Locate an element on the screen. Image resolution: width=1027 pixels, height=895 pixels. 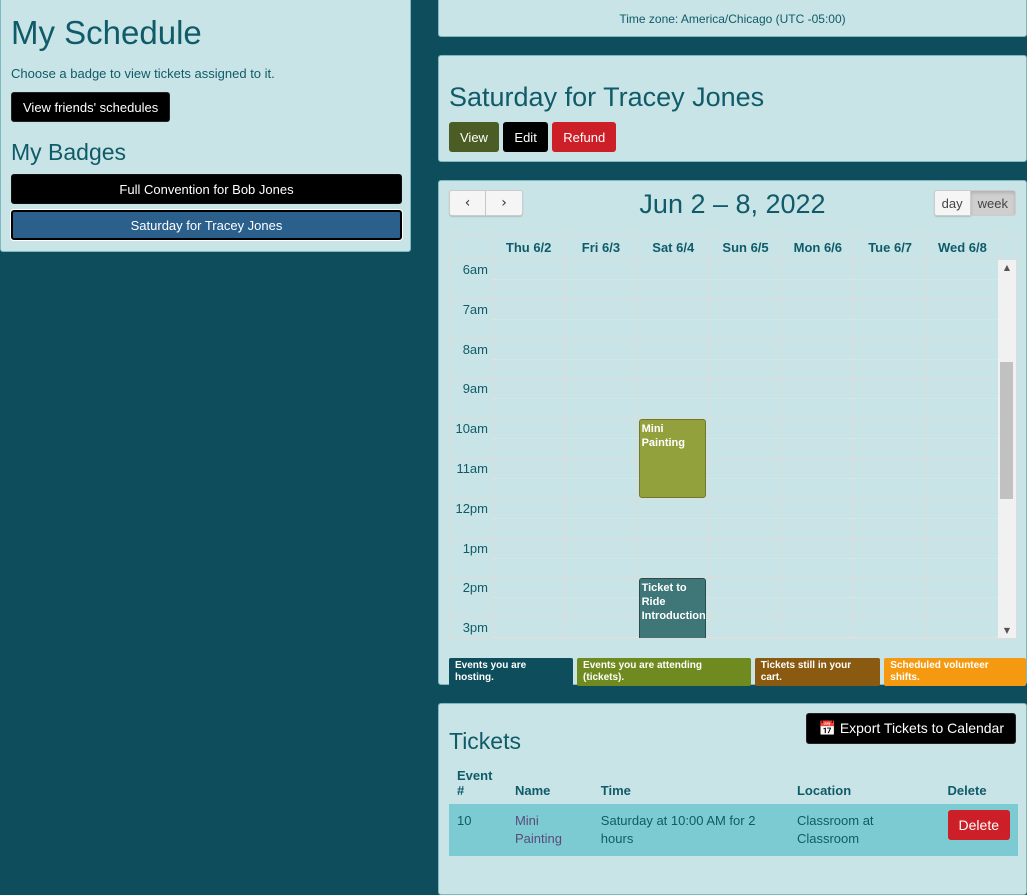
cell-time: Saturday at 10:00 AM for 2 hours is located at coordinates (690, 830).